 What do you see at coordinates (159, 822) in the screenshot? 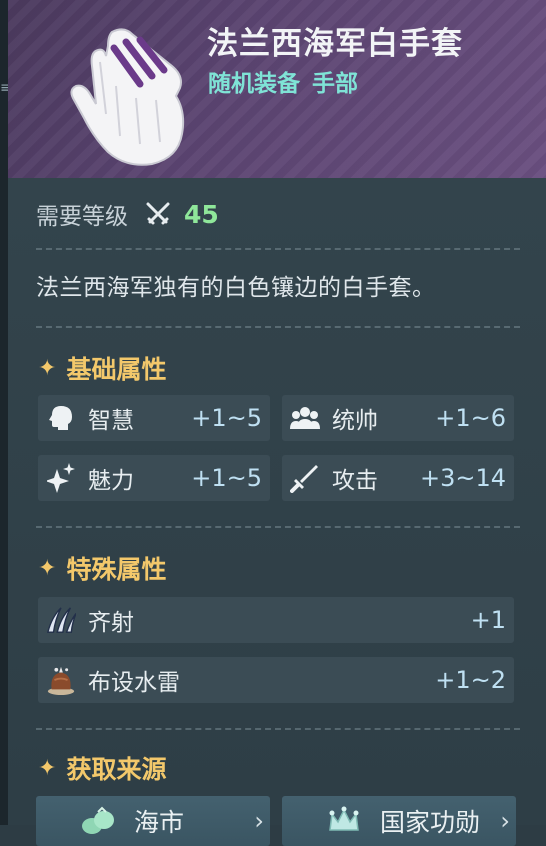
I see `source-label: 海市` at bounding box center [159, 822].